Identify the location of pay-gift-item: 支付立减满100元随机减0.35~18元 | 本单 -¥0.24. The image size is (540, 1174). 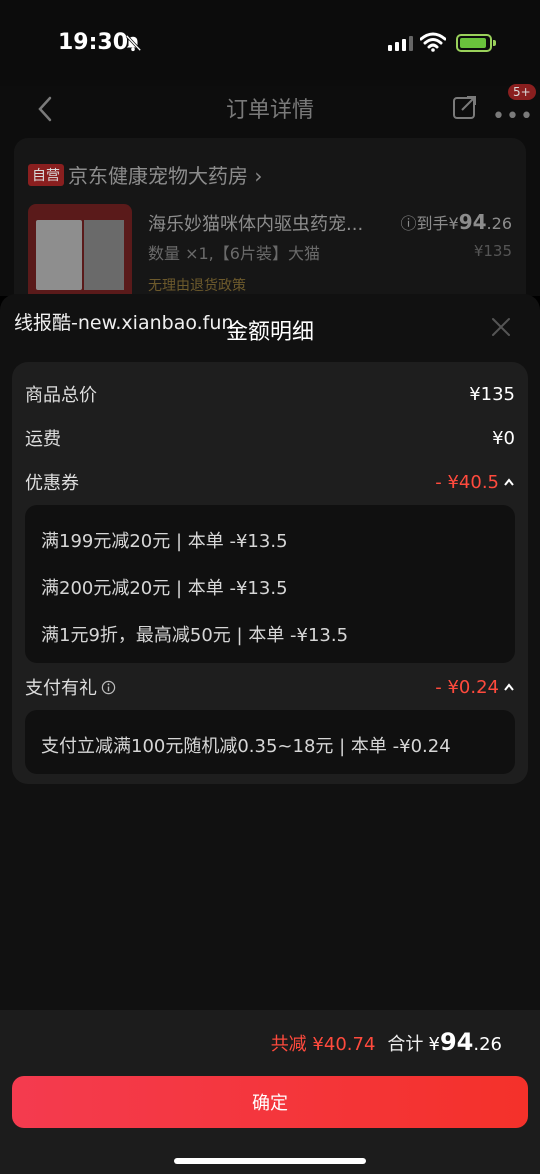
(246, 746).